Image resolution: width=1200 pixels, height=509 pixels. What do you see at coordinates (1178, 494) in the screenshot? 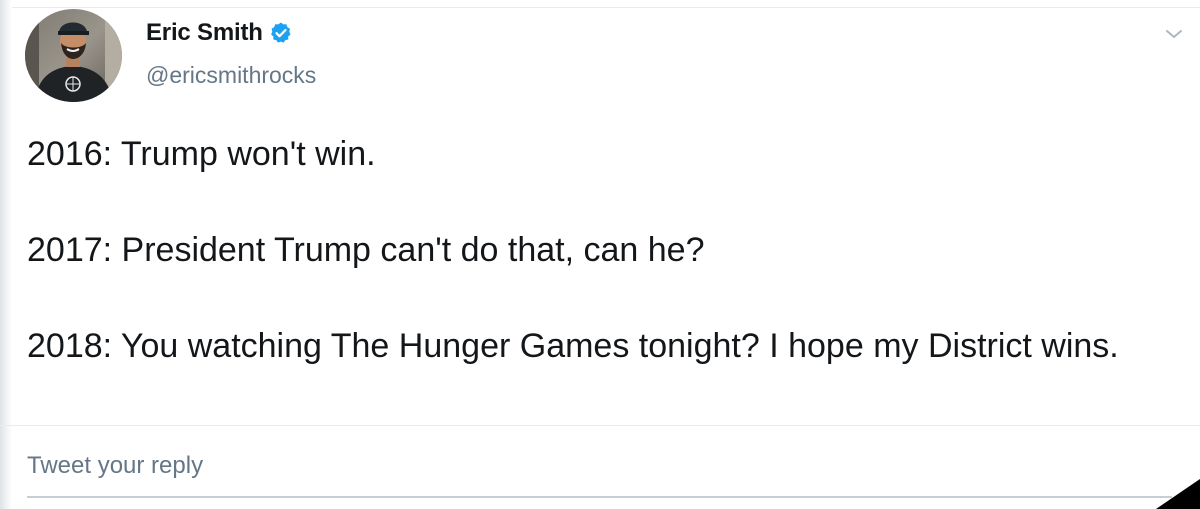
I see `corner-artifact` at bounding box center [1178, 494].